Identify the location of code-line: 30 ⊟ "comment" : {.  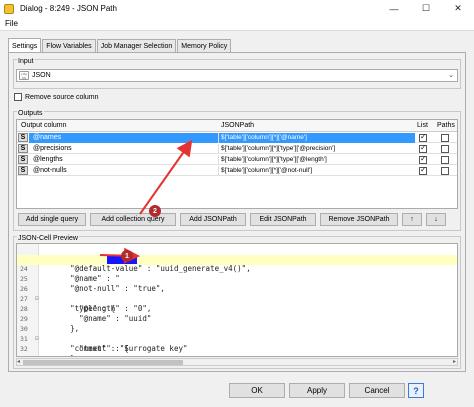
(237, 334).